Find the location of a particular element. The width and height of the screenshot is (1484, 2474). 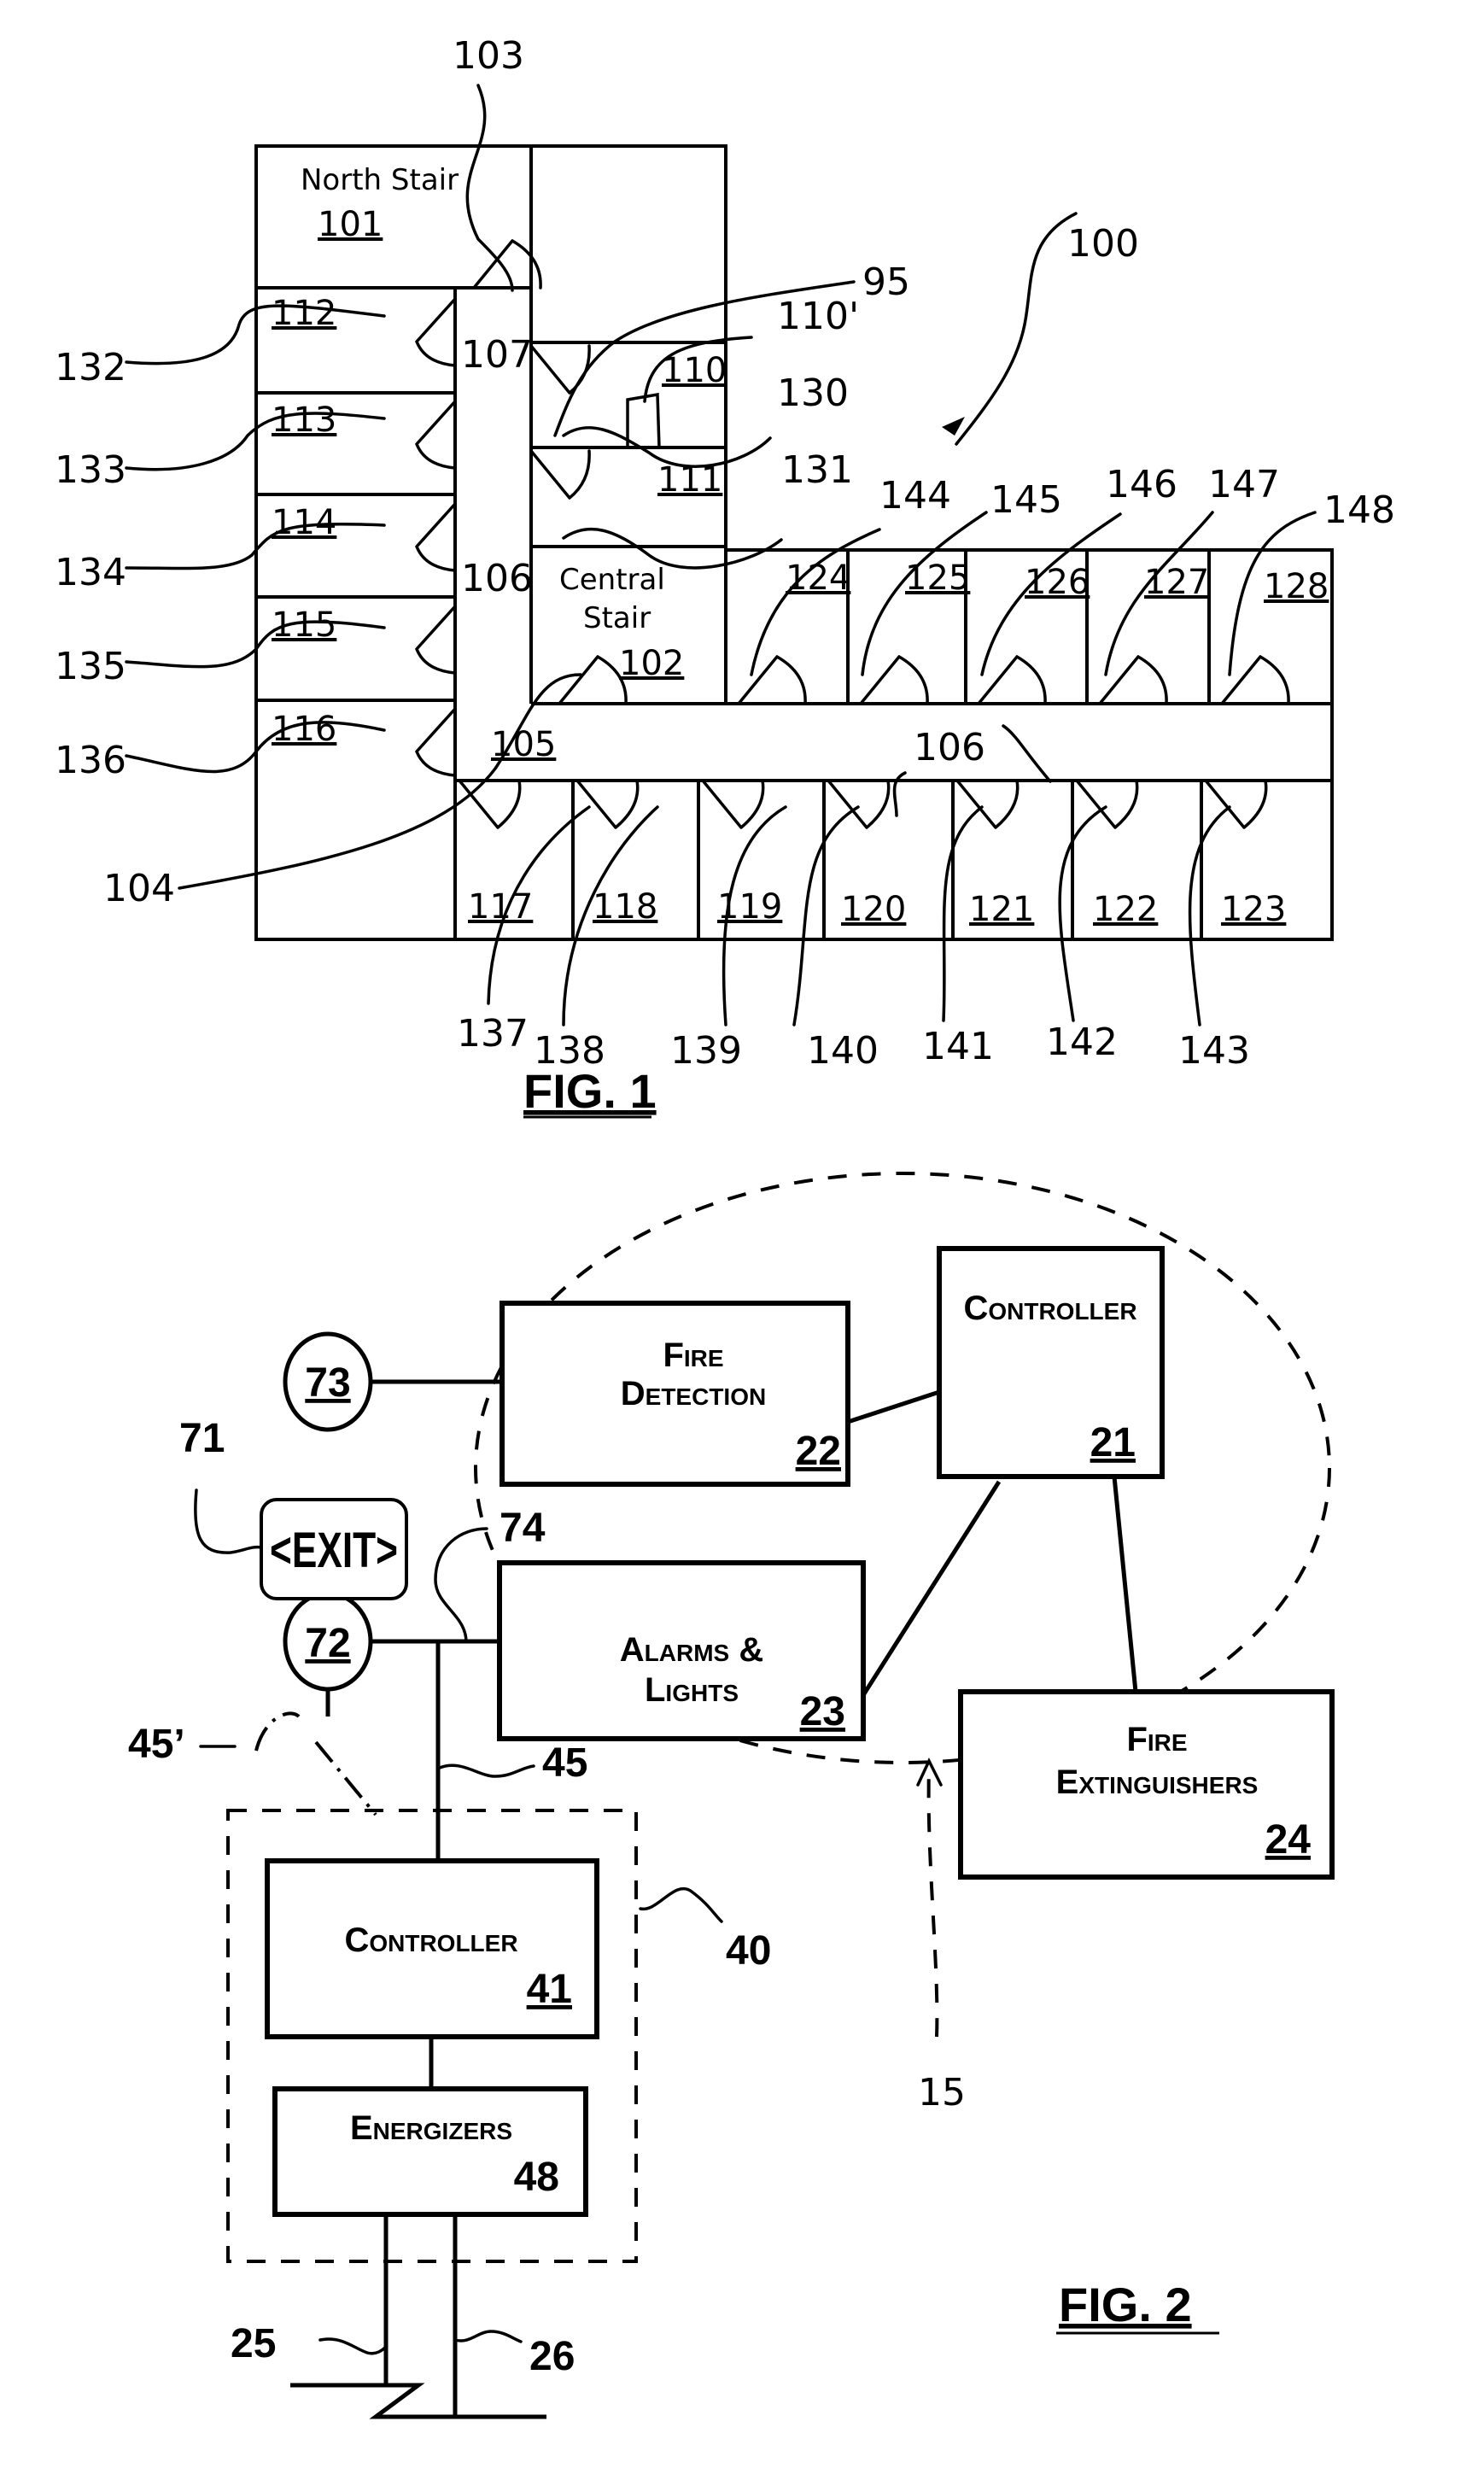

ref-45: 45 is located at coordinates (565, 1763).